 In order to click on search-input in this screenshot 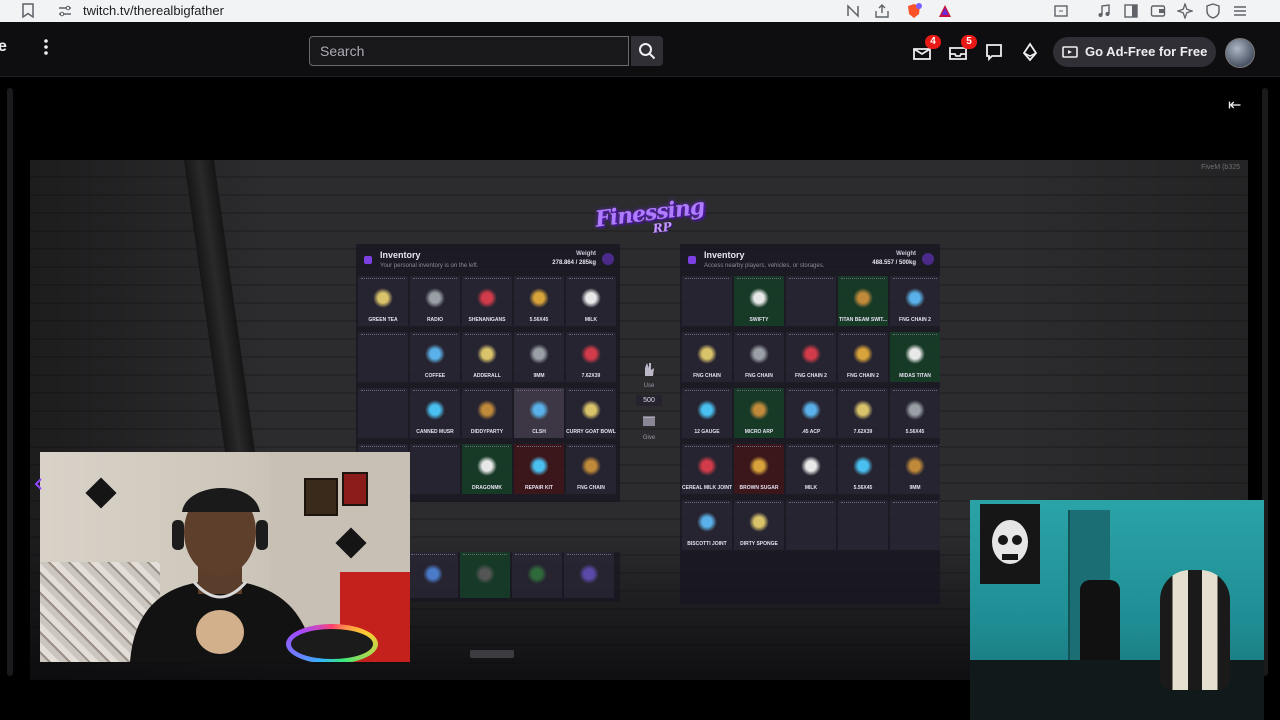, I will do `click(469, 51)`.